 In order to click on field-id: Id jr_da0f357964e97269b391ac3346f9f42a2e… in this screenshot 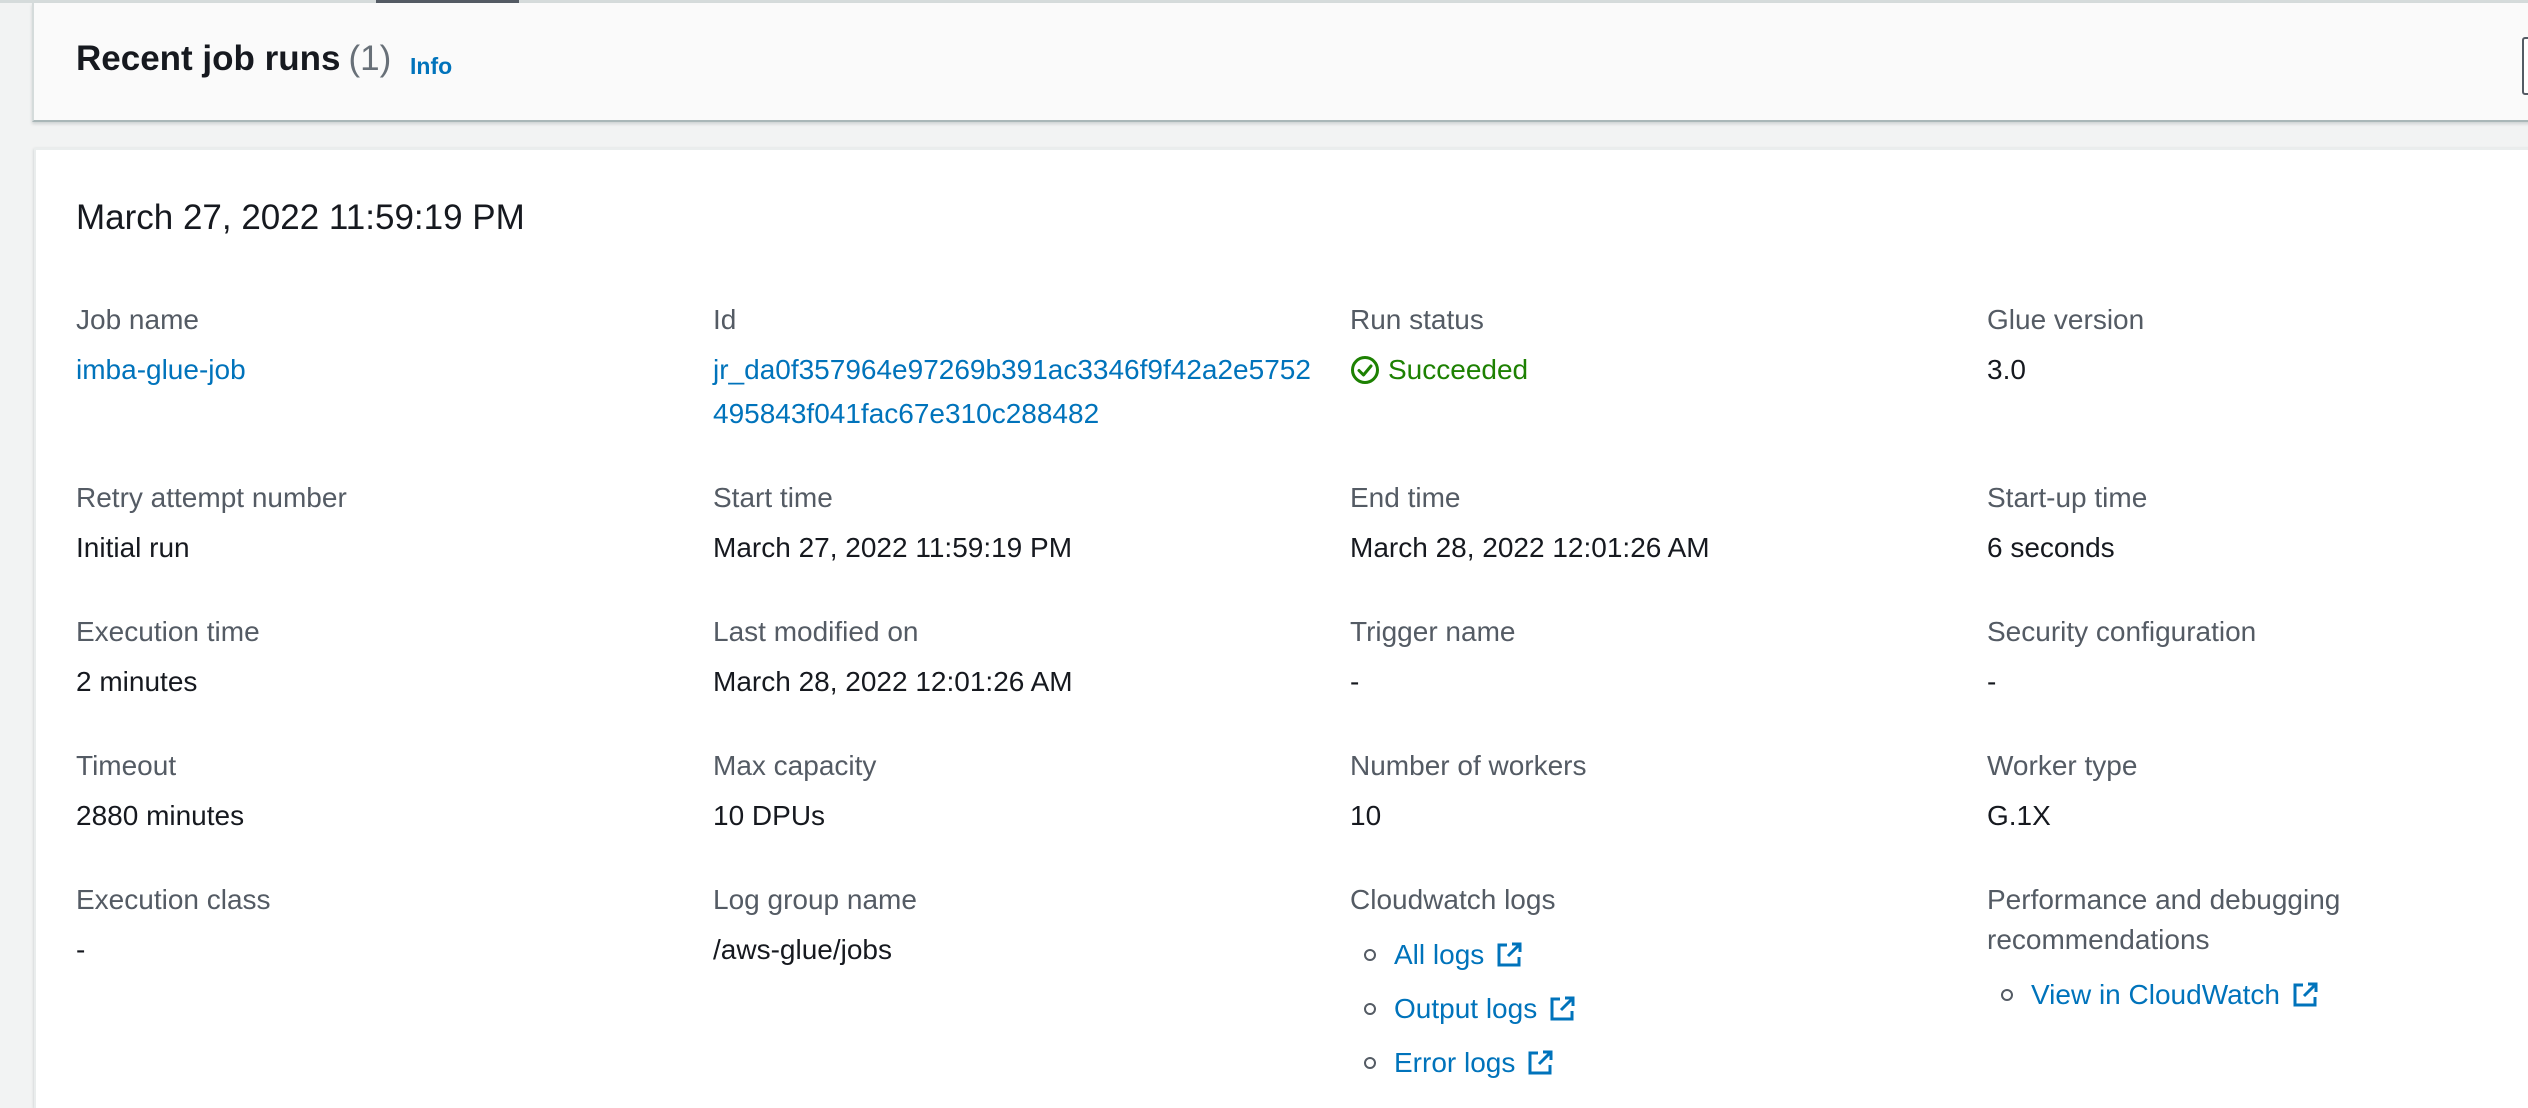, I will do `click(1013, 368)`.